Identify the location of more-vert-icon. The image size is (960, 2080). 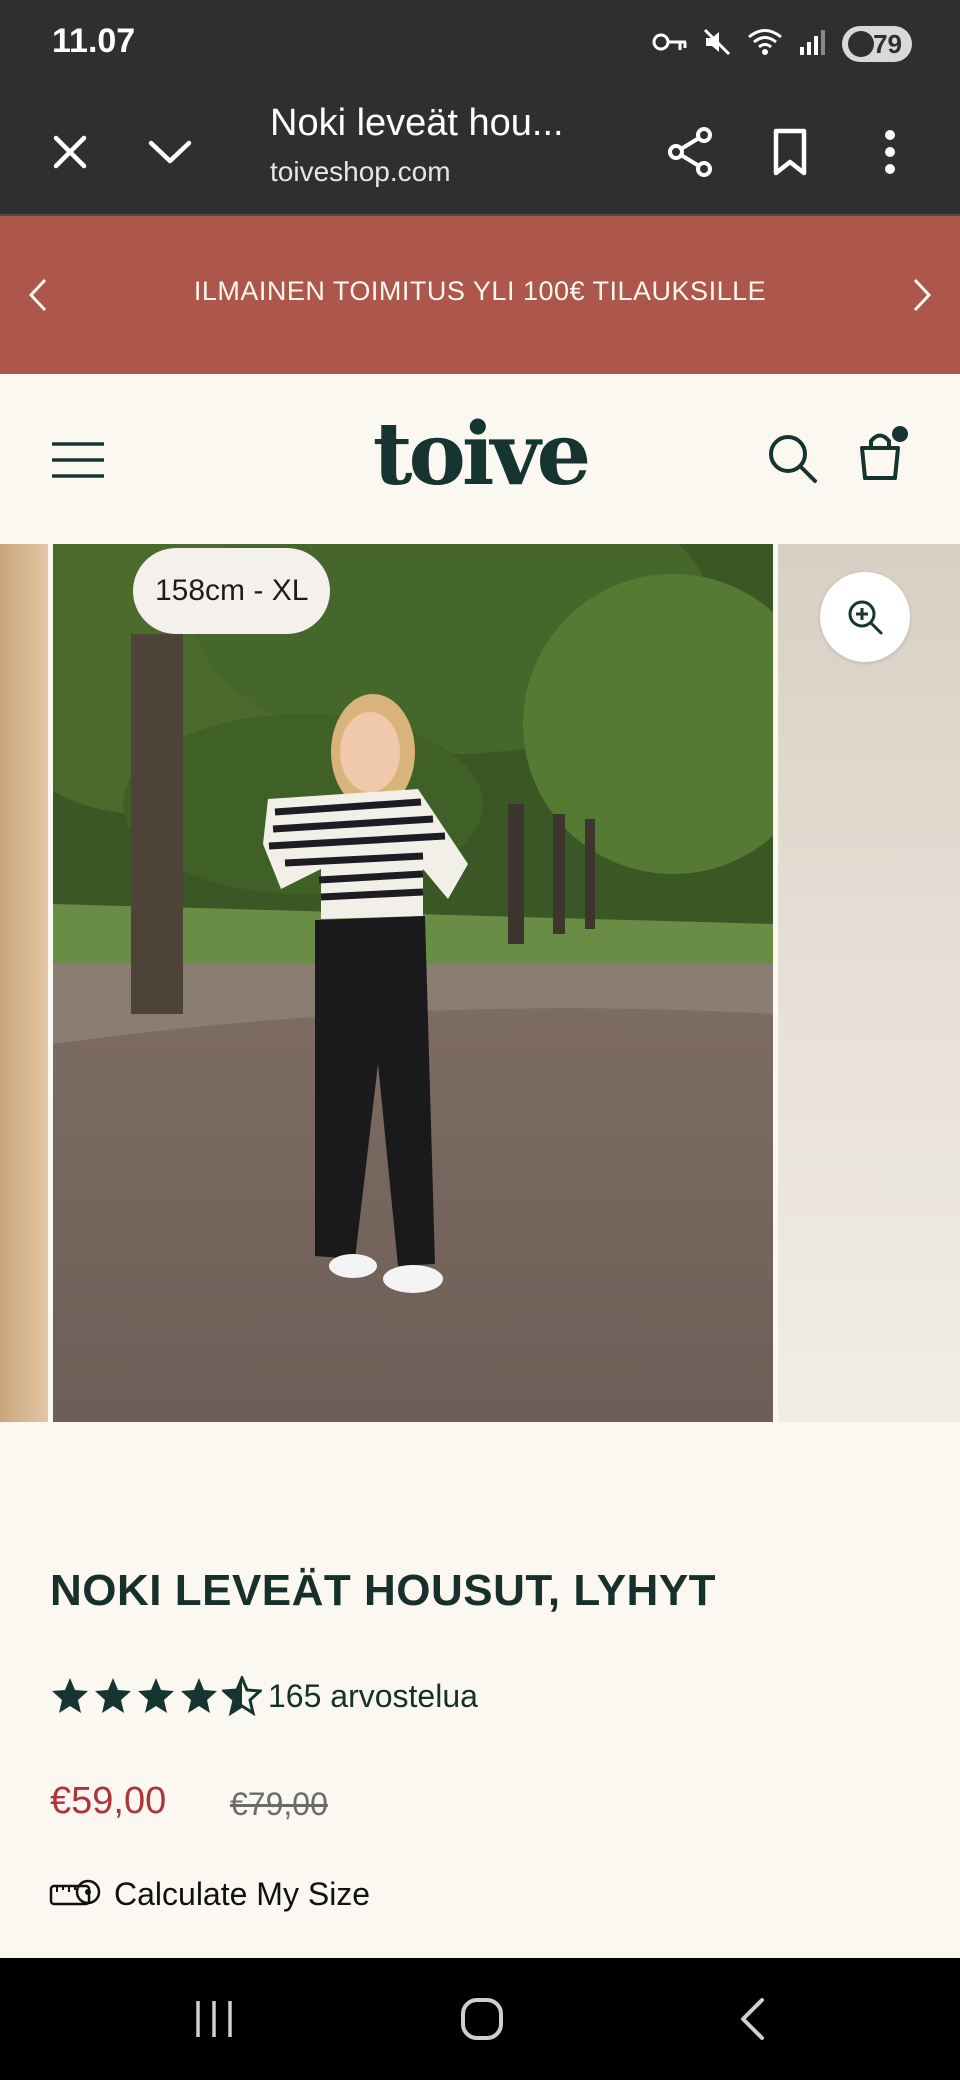
(890, 152).